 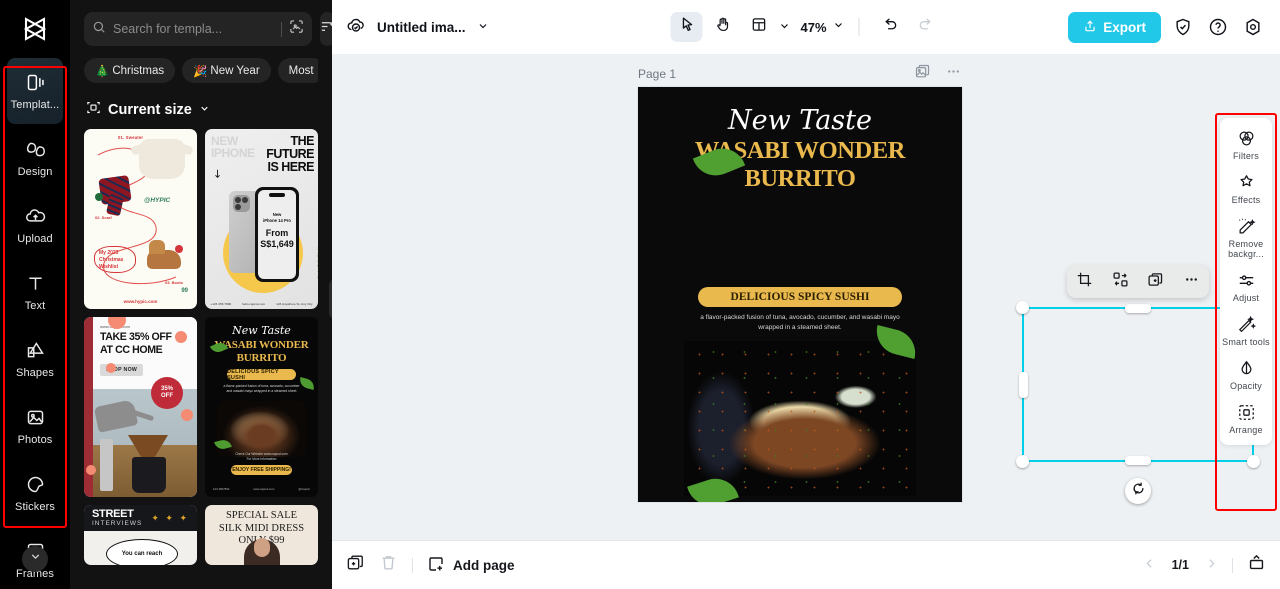 What do you see at coordinates (35, 284) in the screenshot?
I see `text-icon` at bounding box center [35, 284].